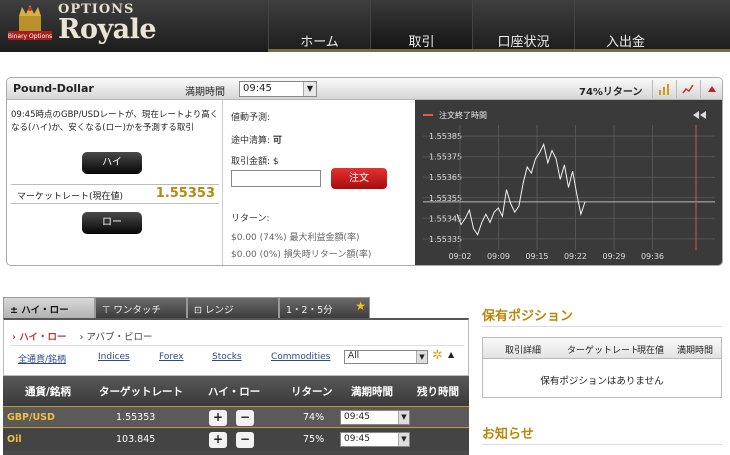 The height and width of the screenshot is (455, 730). What do you see at coordinates (48, 392) in the screenshot?
I see `col-asset: 通貨/銘柄` at bounding box center [48, 392].